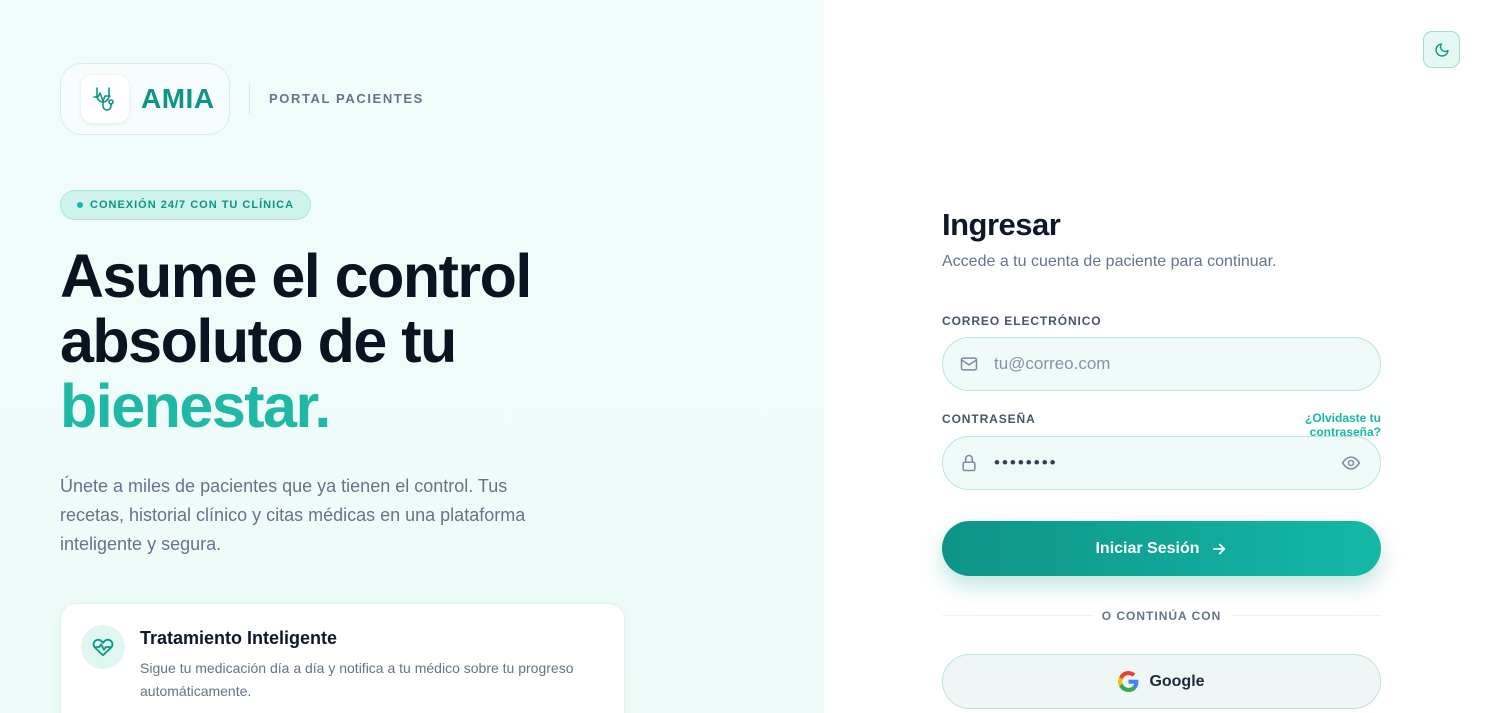  I want to click on login-title: Ingresar, so click(1001, 224).